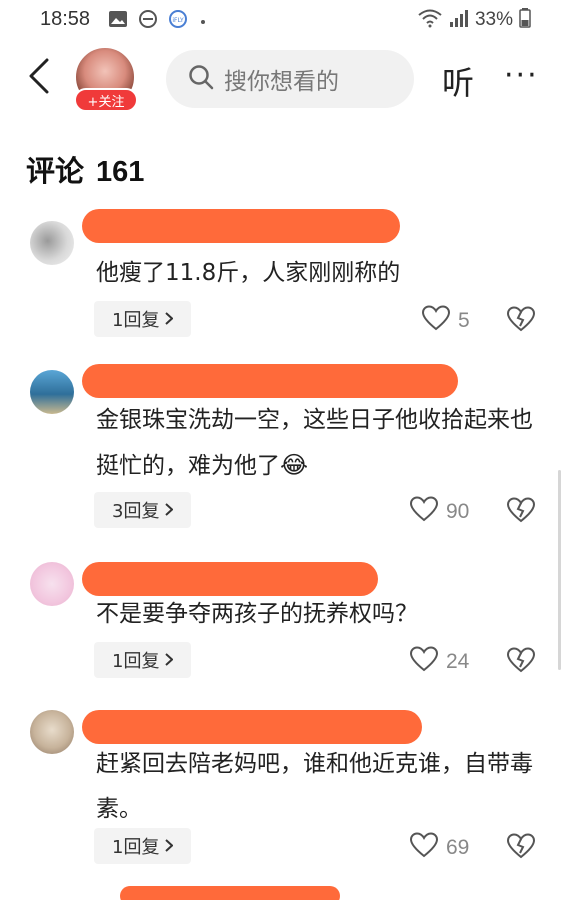  What do you see at coordinates (464, 320) in the screenshot?
I see `like-count: 5` at bounding box center [464, 320].